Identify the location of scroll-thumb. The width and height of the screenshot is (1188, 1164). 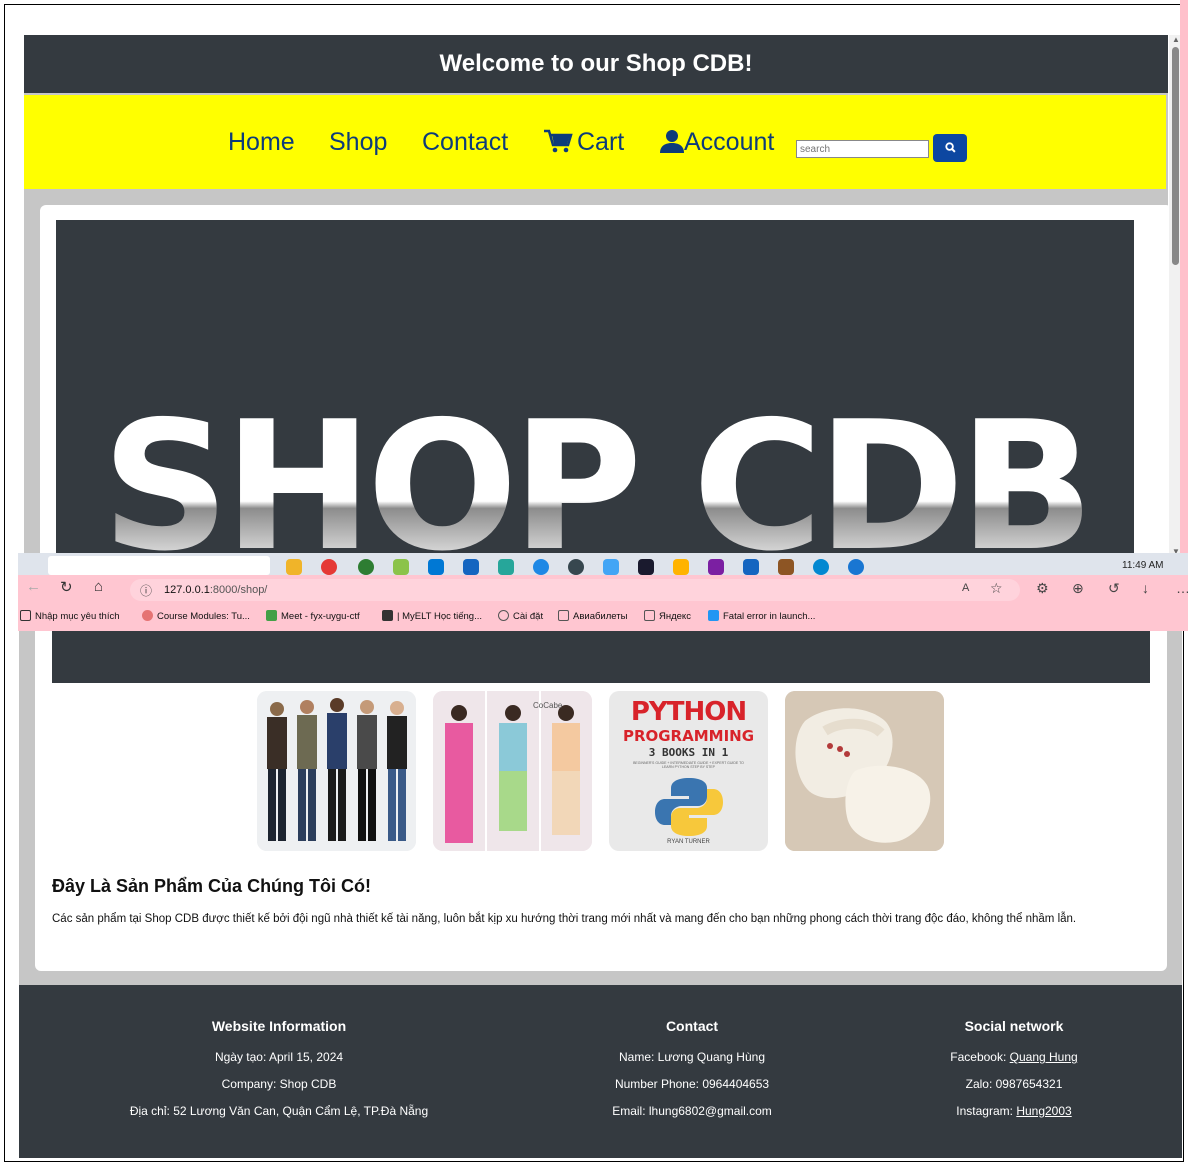
(1175, 156).